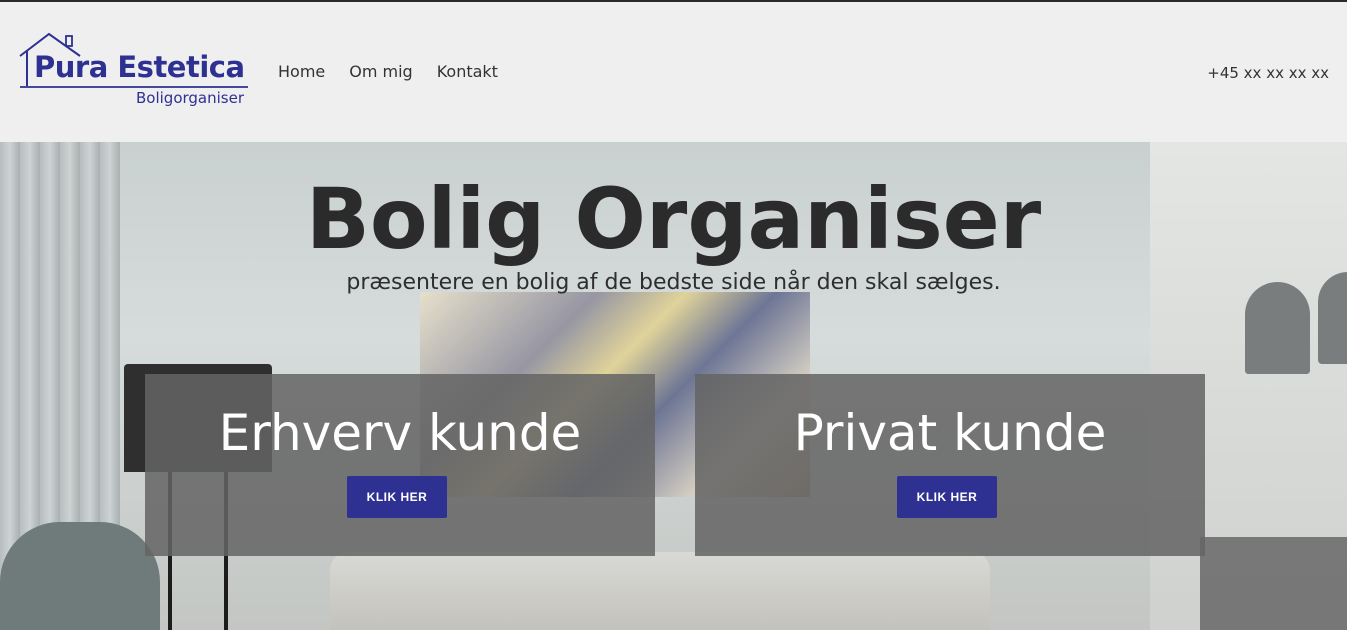 The image size is (1347, 630). Describe the element at coordinates (80, 576) in the screenshot. I see `chair-decoration` at that location.